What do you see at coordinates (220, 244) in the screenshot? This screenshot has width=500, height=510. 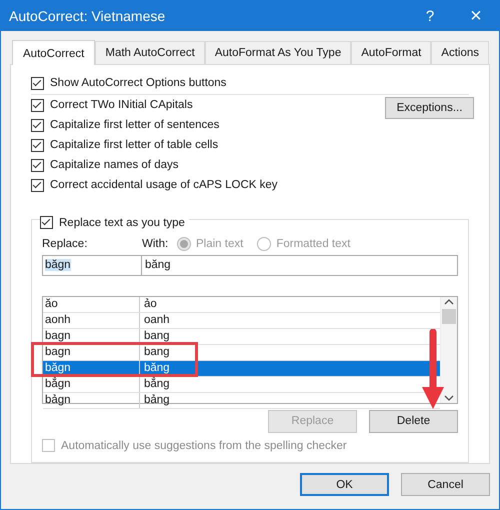 I see `radio-label: Plain text` at bounding box center [220, 244].